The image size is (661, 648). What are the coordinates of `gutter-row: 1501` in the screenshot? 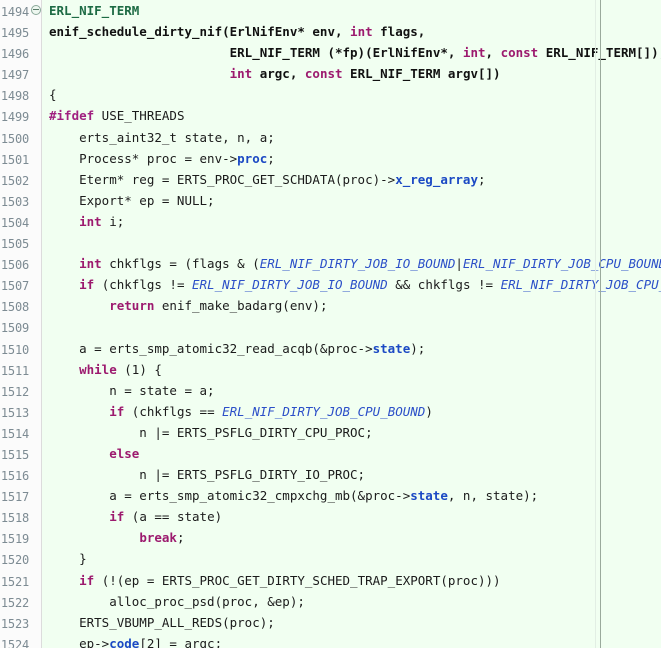 It's located at (20, 158).